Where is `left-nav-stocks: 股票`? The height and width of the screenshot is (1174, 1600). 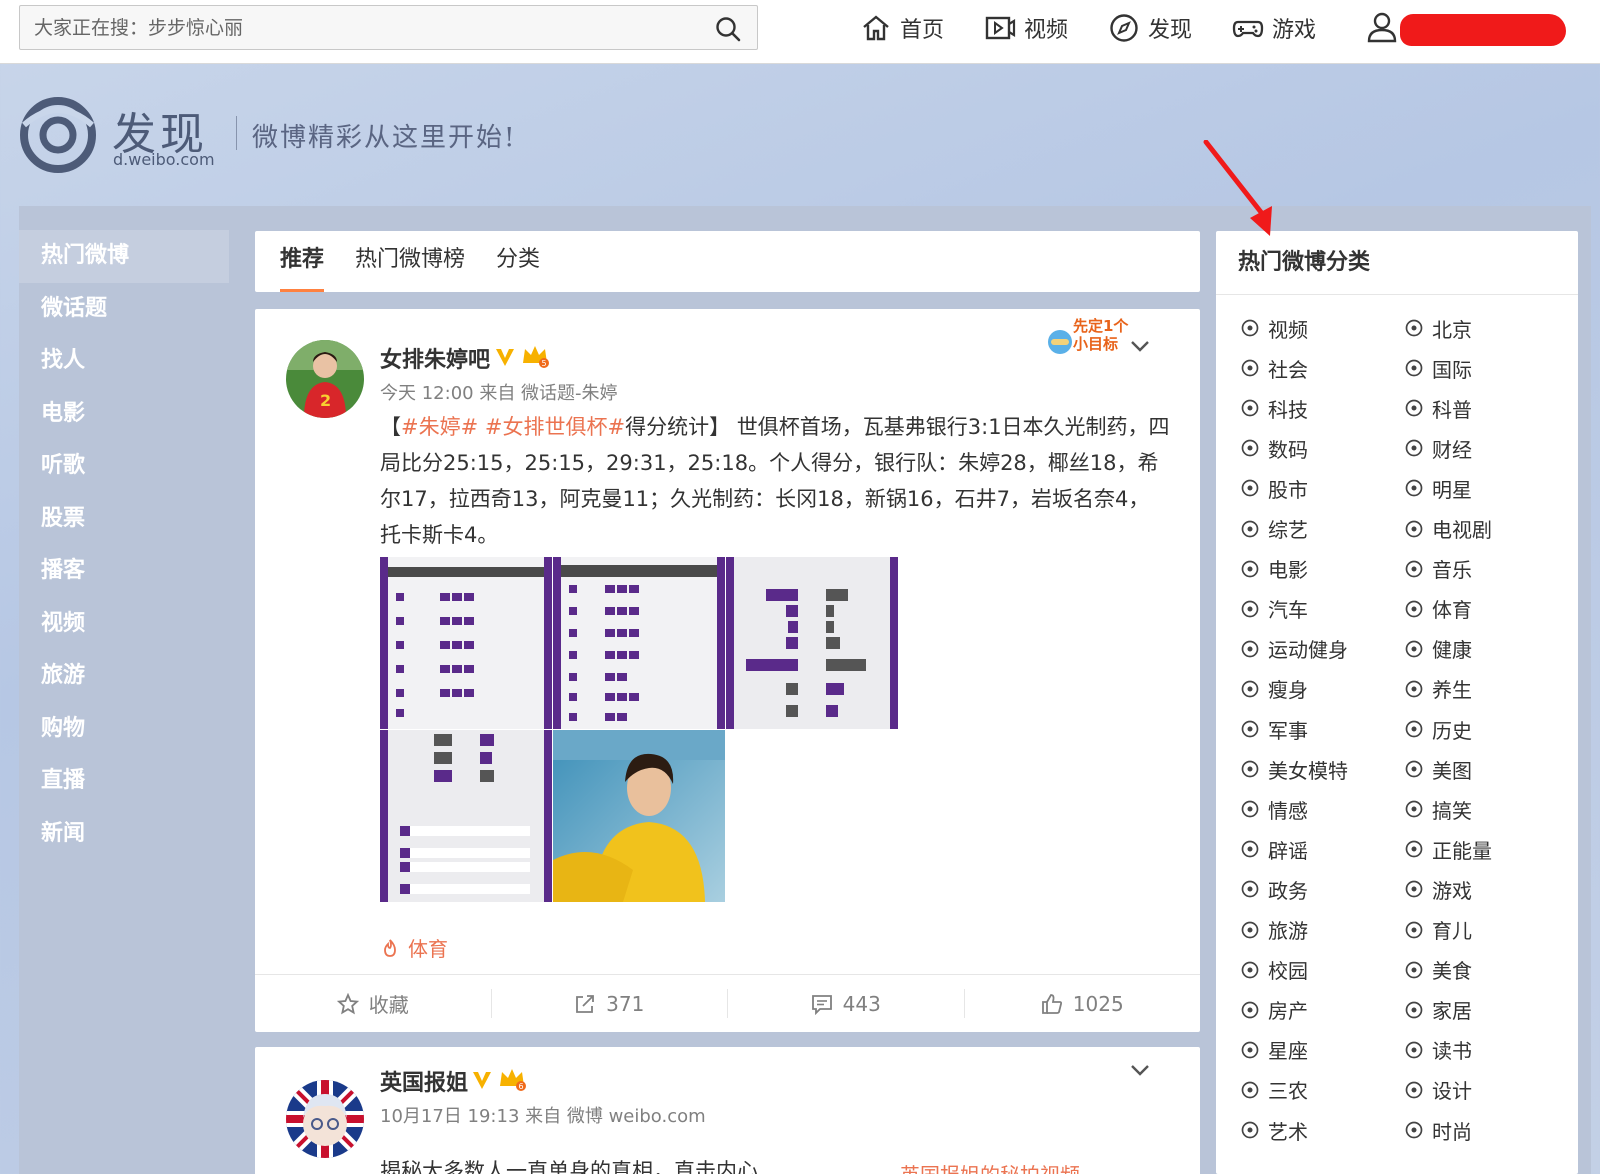 left-nav-stocks: 股票 is located at coordinates (124, 519).